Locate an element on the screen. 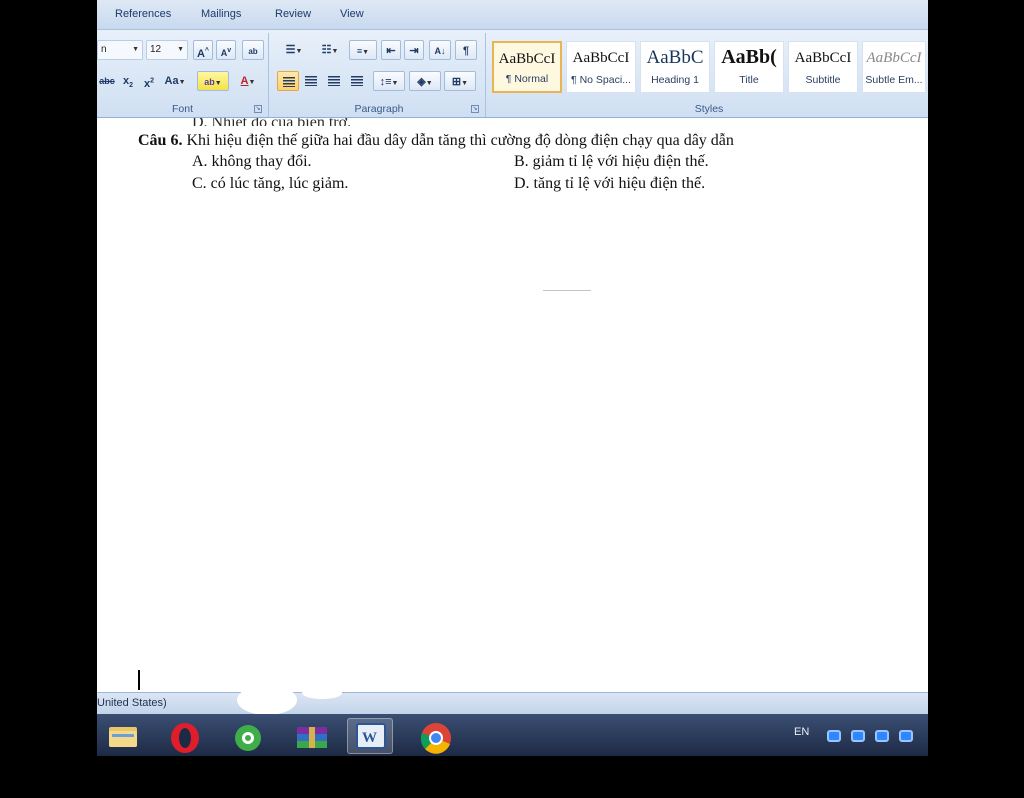 The image size is (1024, 798). line-spacing-button: ↕≡▼ is located at coordinates (389, 81).